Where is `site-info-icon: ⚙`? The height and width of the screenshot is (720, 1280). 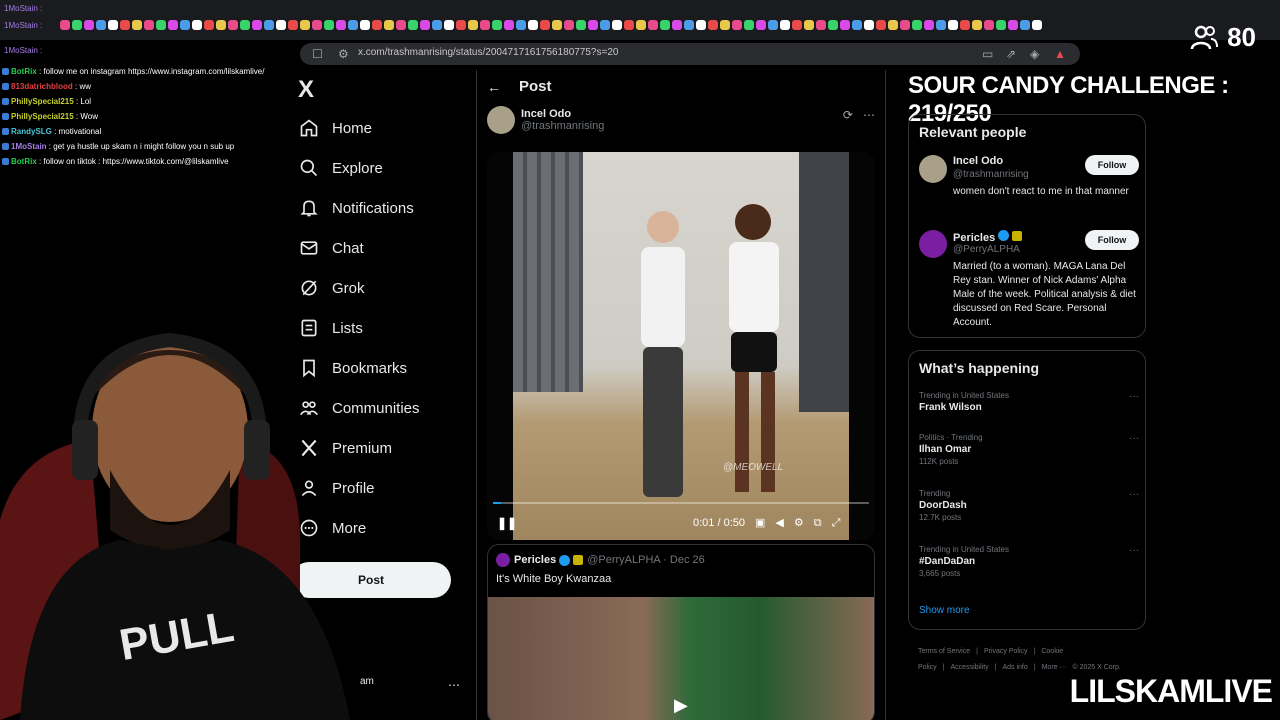 site-info-icon: ⚙ is located at coordinates (343, 54).